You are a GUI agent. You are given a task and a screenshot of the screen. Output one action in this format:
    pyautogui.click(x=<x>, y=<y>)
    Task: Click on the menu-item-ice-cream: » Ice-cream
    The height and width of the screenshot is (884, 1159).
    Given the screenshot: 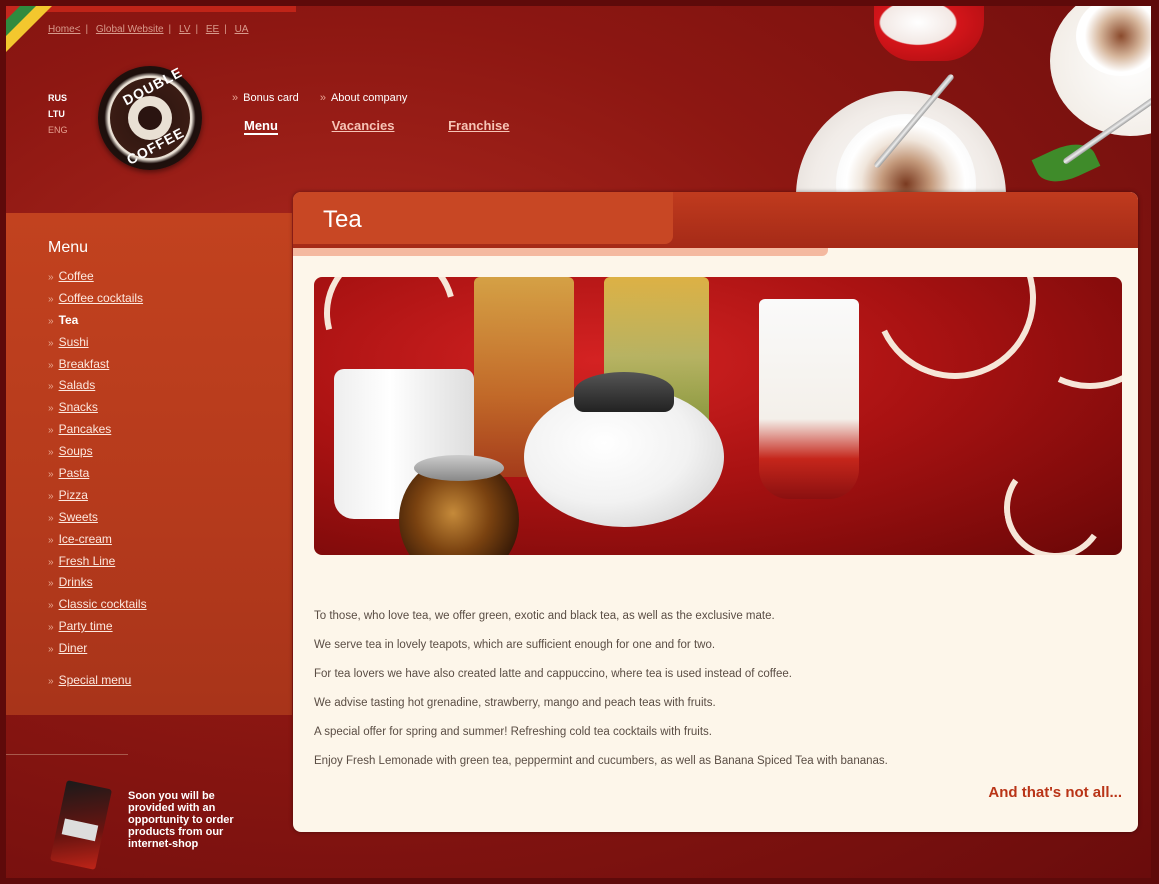 What is the action you would take?
    pyautogui.click(x=97, y=543)
    